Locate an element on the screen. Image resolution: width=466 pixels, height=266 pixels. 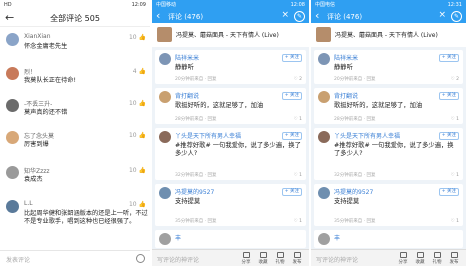
comment-input-bar: 发表评论 is located at coordinates (75, 258).